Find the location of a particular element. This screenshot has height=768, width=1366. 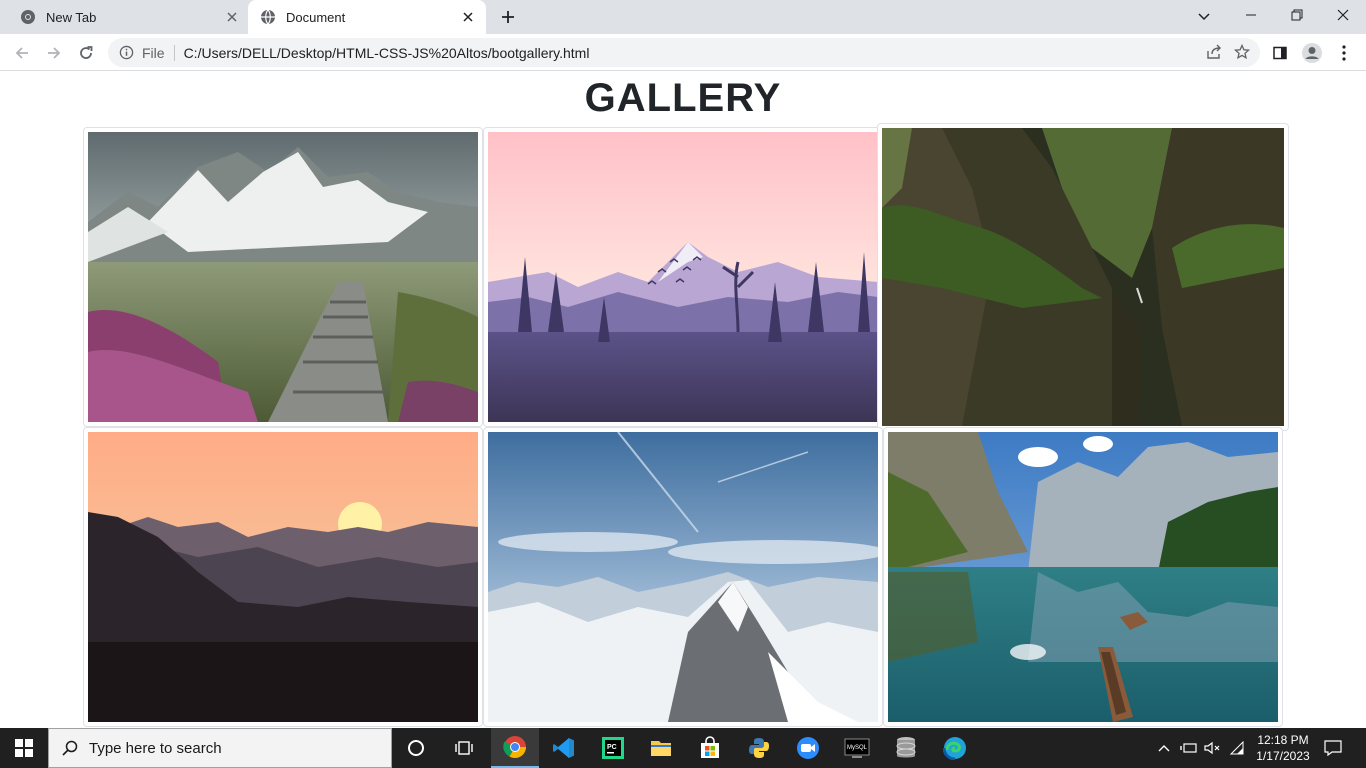

pycharm-icon: PC is located at coordinates (613, 748).